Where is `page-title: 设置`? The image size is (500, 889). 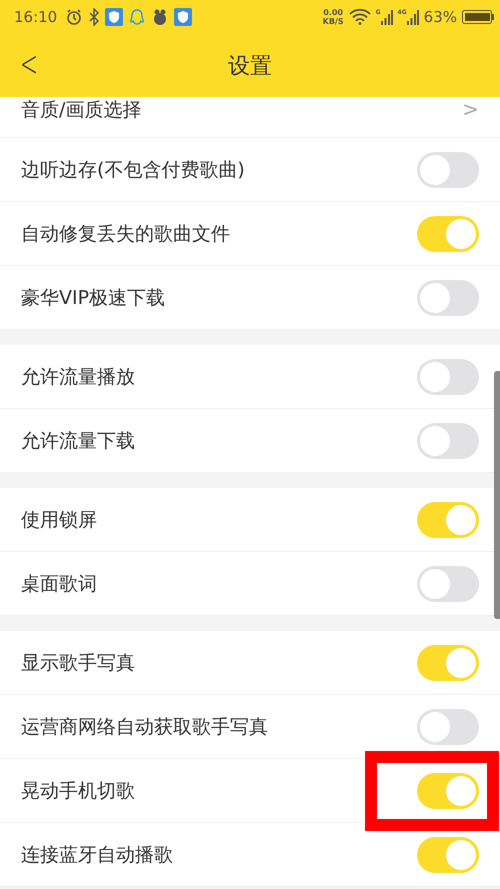 page-title: 设置 is located at coordinates (250, 66).